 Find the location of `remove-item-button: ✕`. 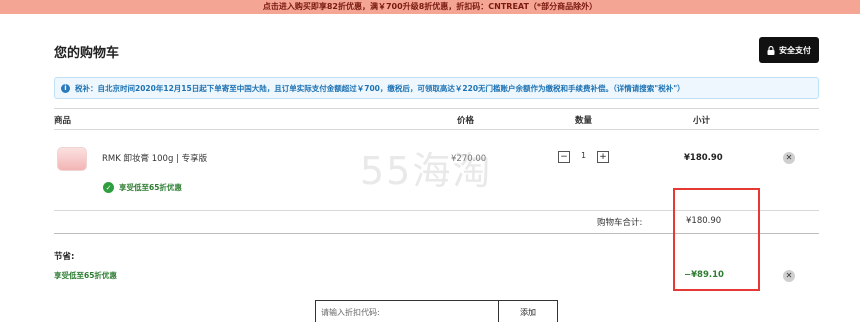

remove-item-button: ✕ is located at coordinates (789, 158).